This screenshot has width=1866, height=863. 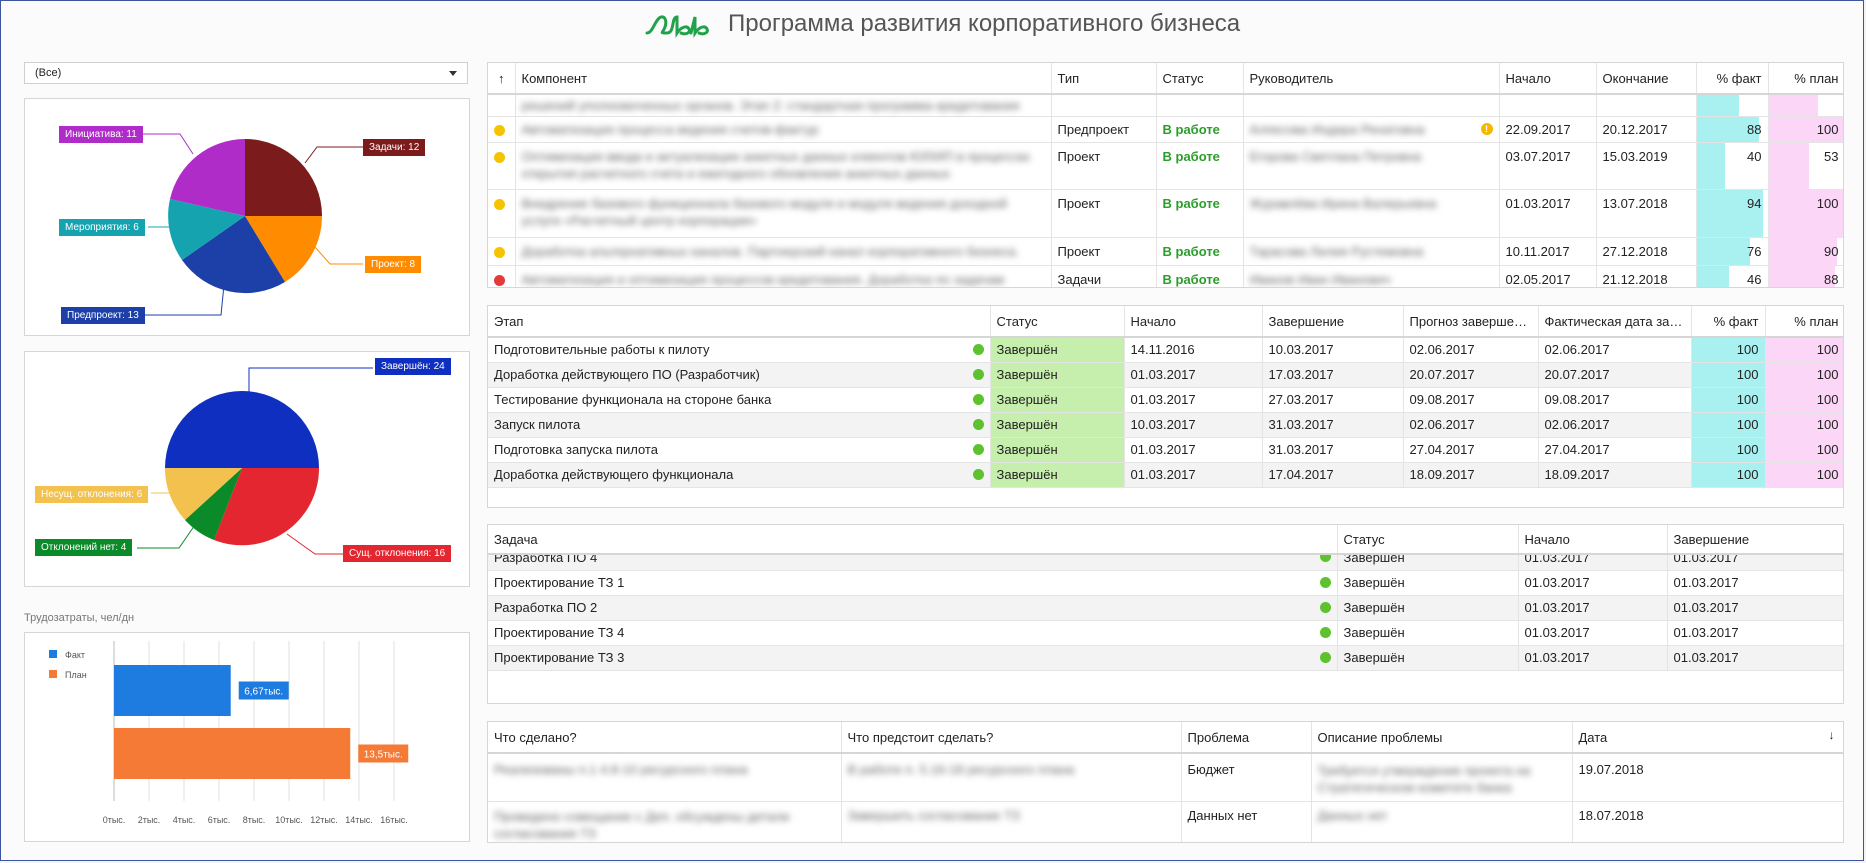 What do you see at coordinates (1755, 540) in the screenshot?
I see `col-task-end: Завершение` at bounding box center [1755, 540].